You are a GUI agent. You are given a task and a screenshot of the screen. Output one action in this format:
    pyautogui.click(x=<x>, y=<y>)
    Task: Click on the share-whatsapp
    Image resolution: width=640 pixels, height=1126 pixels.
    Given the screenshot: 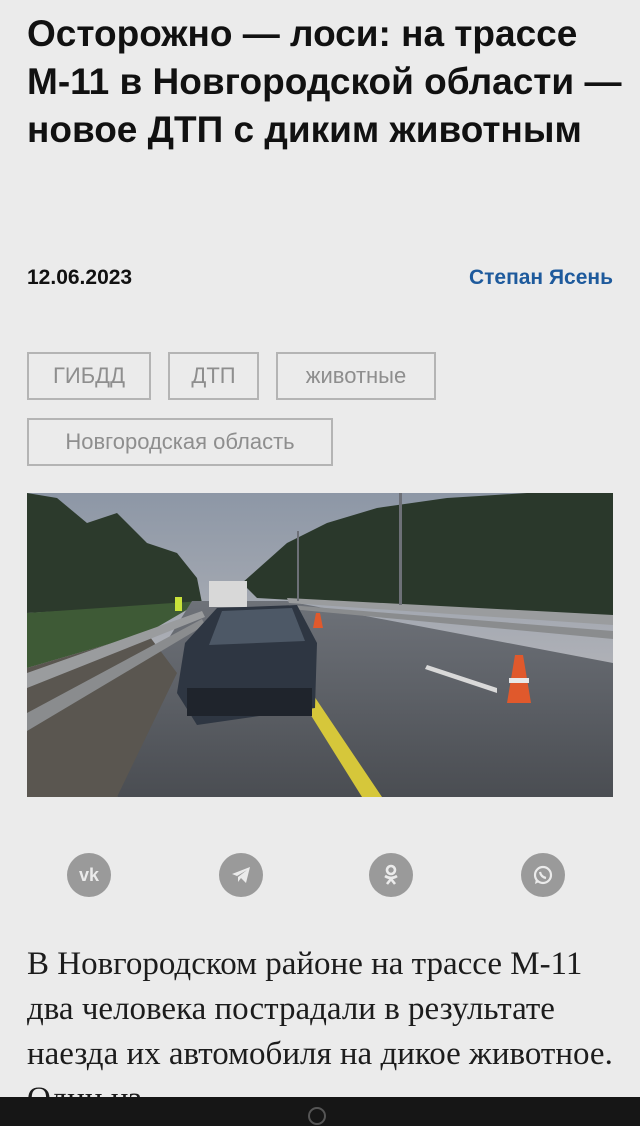 What is the action you would take?
    pyautogui.click(x=543, y=875)
    